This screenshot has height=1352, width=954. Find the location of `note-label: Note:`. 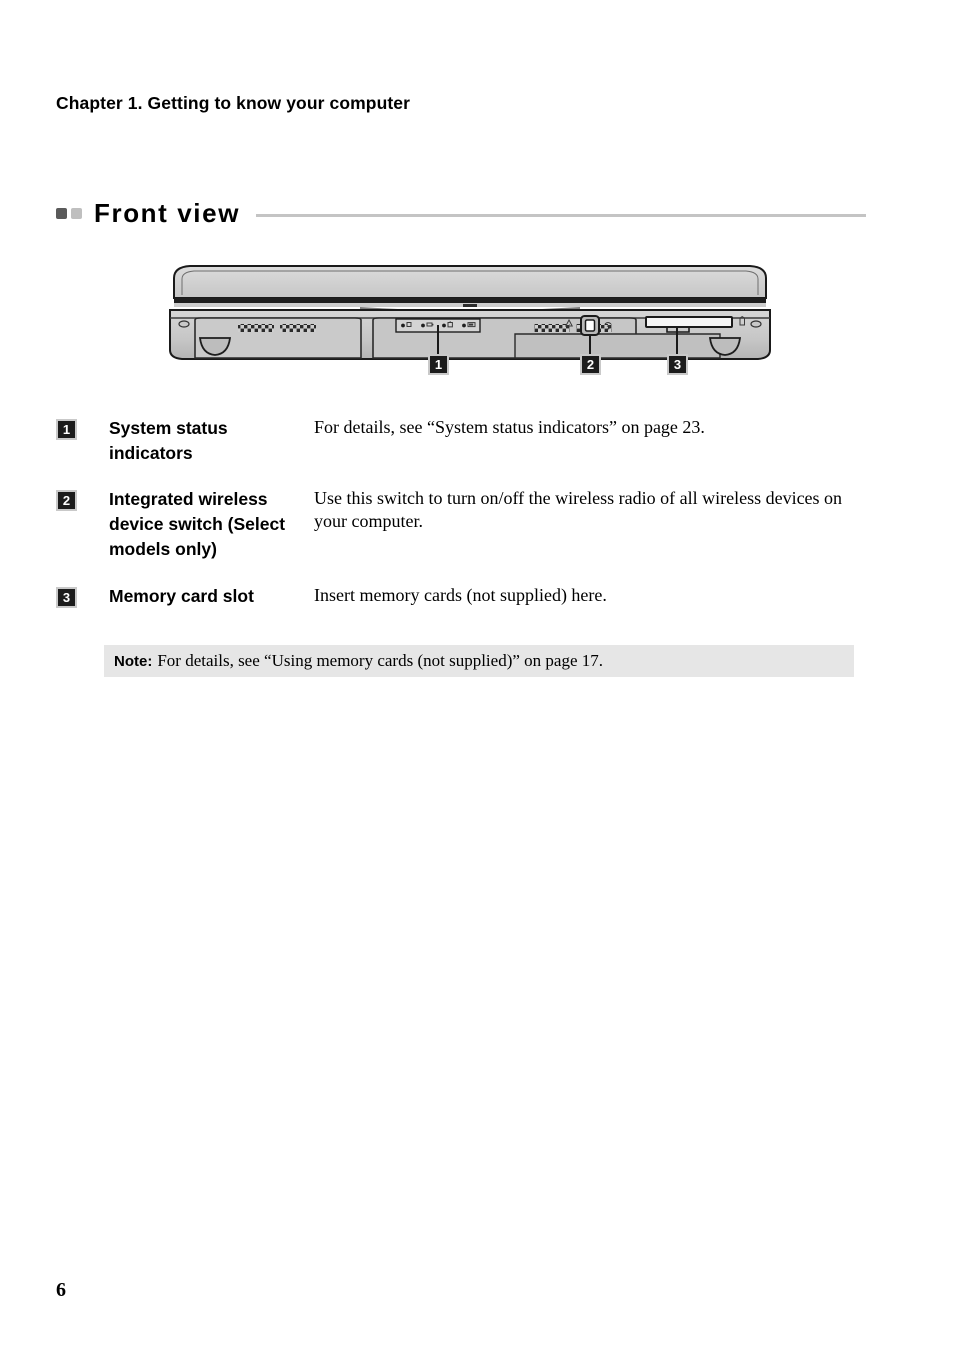

note-label: Note: is located at coordinates (133, 661).